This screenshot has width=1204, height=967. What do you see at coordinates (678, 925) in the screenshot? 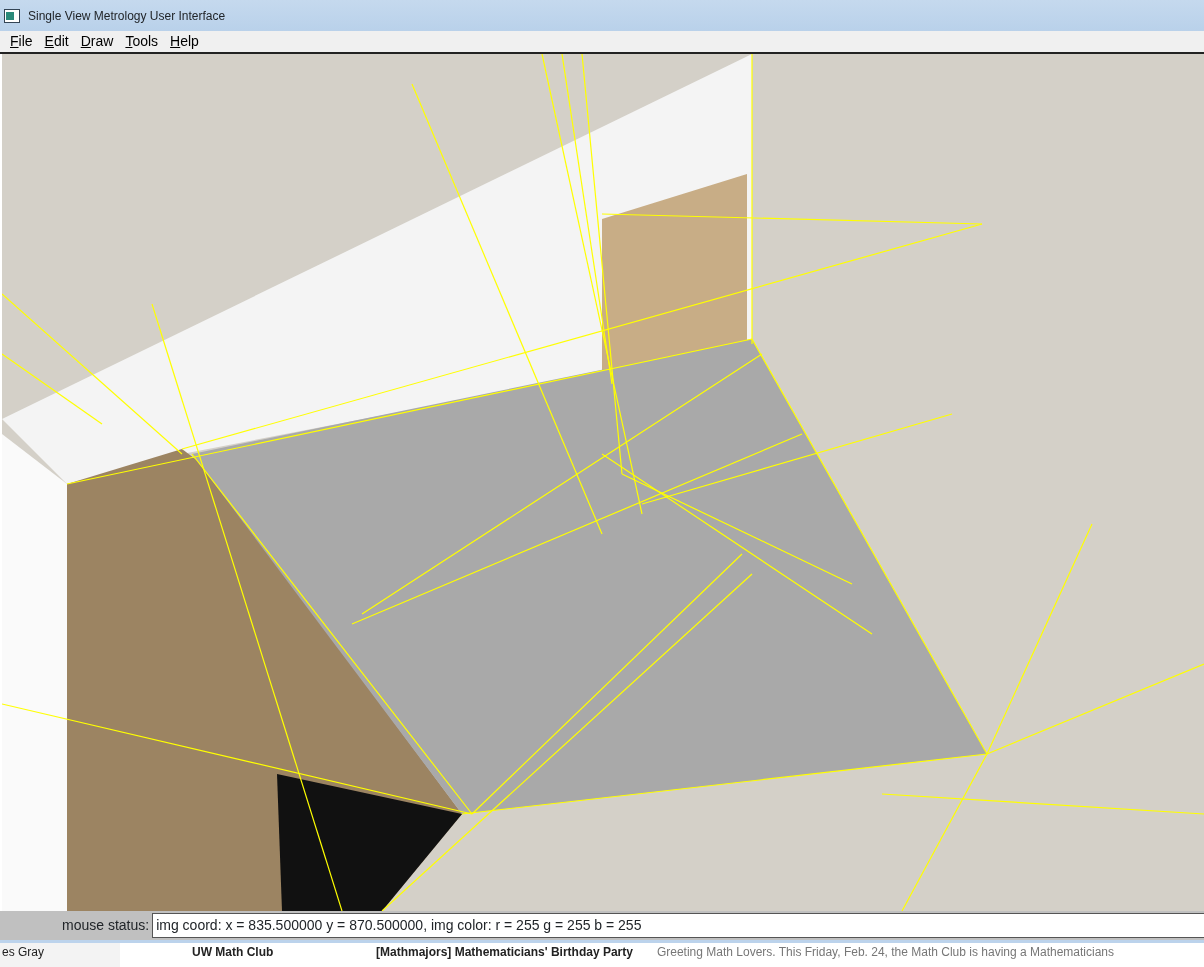
I see `status-field: img coord: x = 835.500000 y = 870.500000, img color: r = 255 g = 255 b = 255` at bounding box center [678, 925].